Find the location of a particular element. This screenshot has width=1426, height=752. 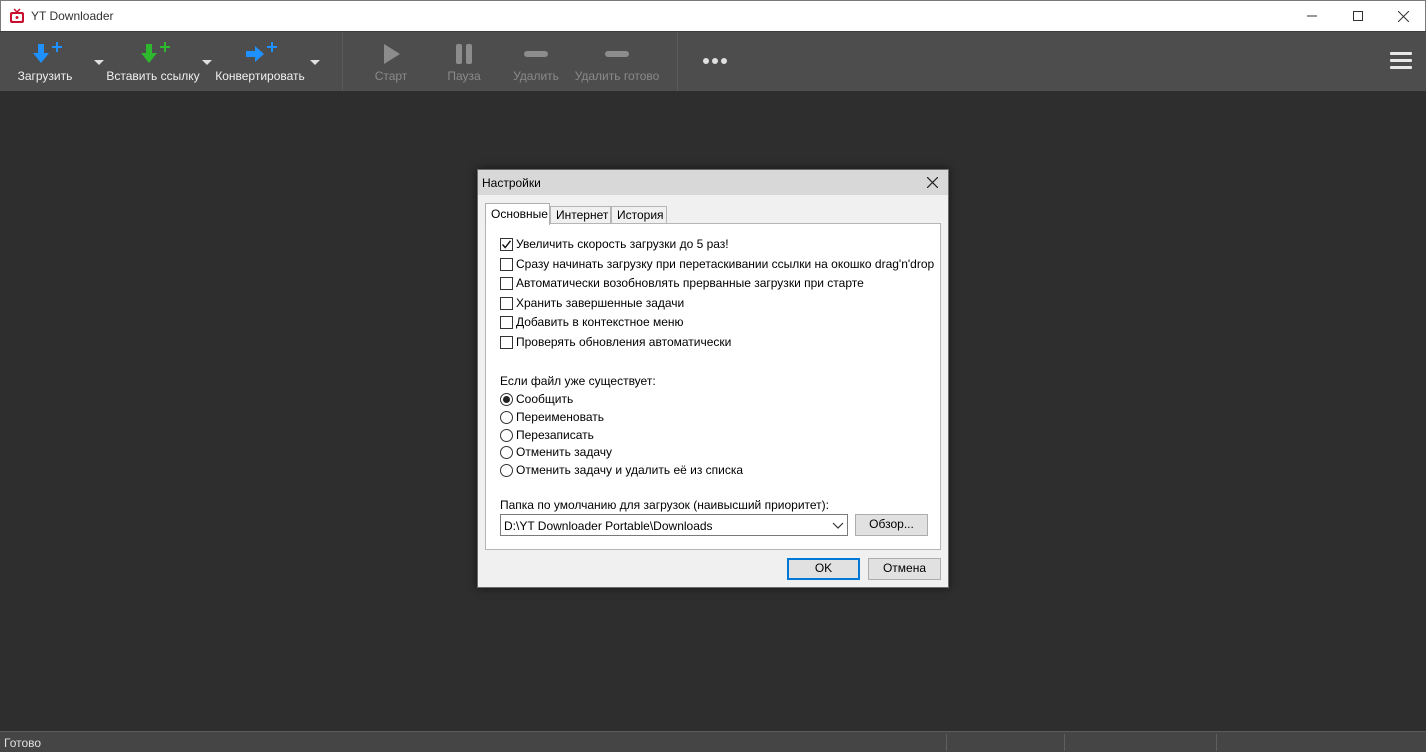

speed-boost-label: Увеличить скорость загрузки до 5 раз! is located at coordinates (622, 244).